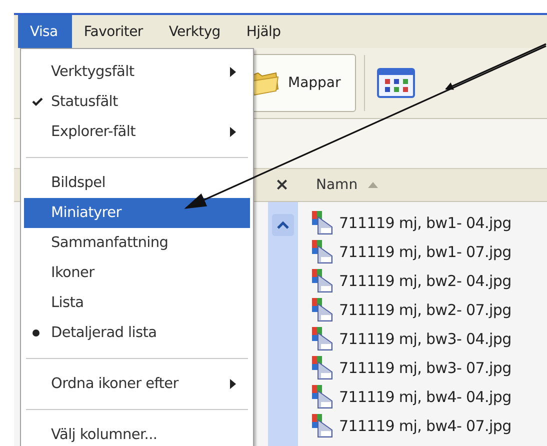  Describe the element at coordinates (137, 243) in the screenshot. I see `menu-item: Sammanfattning` at that location.